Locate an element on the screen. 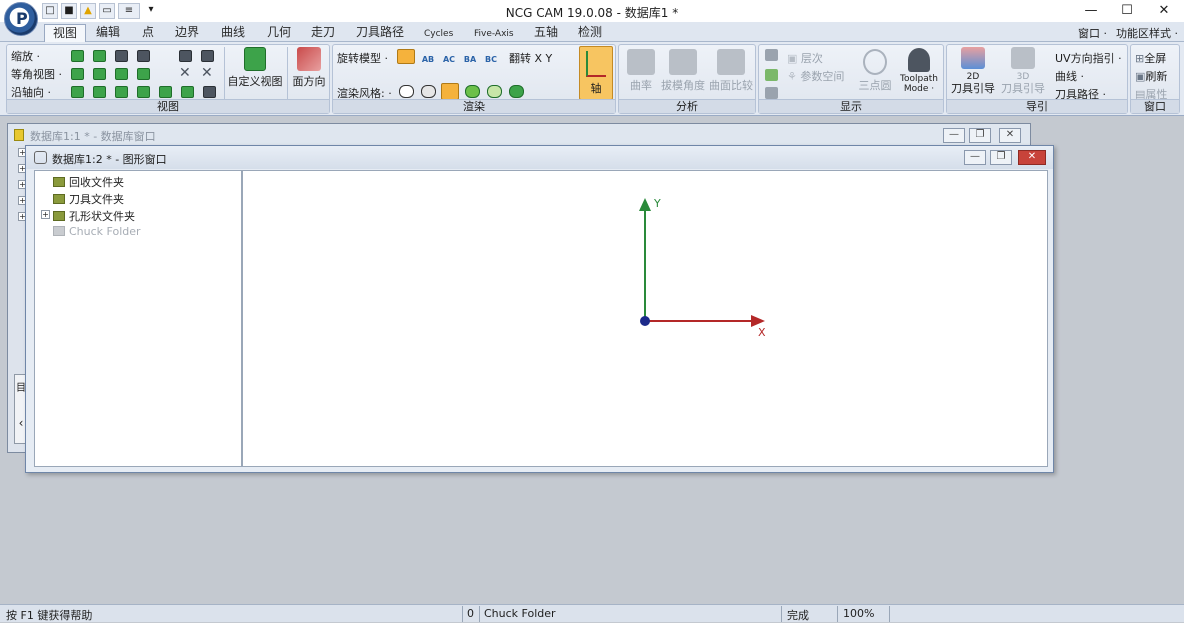 The width and height of the screenshot is (1184, 623). graphics-window-icon is located at coordinates (40, 157).